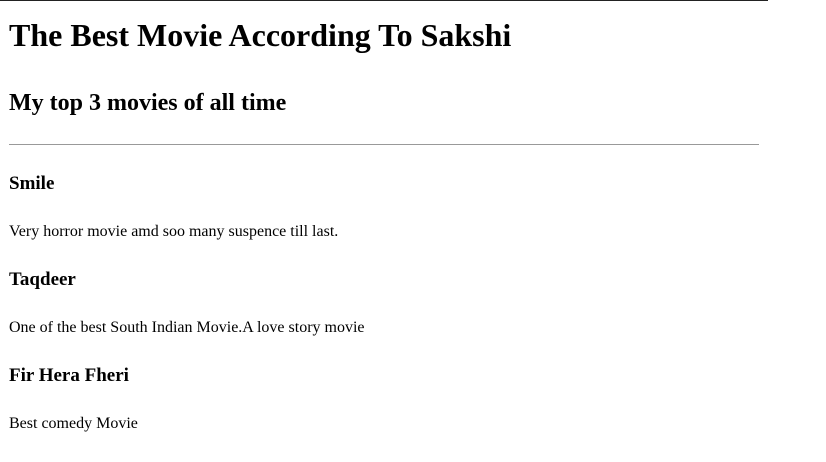 This screenshot has width=826, height=462. What do you see at coordinates (73, 423) in the screenshot?
I see `movie-description: Best comedy Movie` at bounding box center [73, 423].